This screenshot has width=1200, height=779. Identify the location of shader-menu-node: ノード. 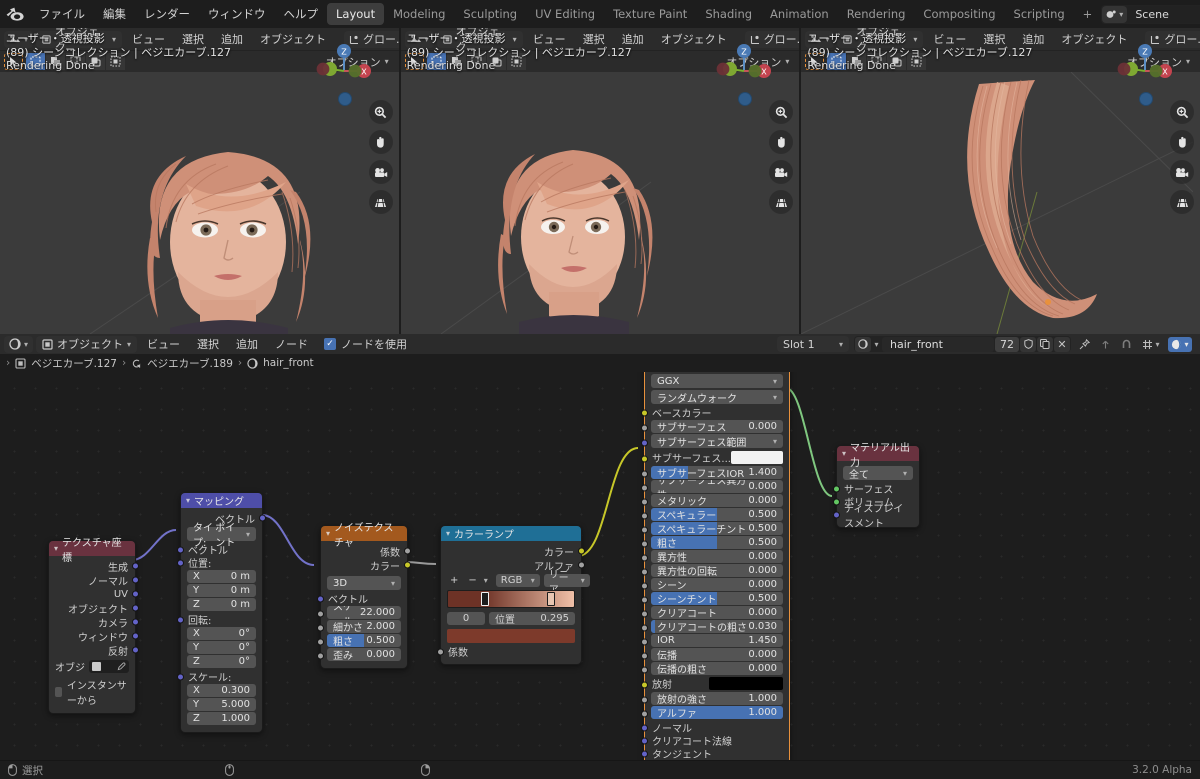
(291, 344).